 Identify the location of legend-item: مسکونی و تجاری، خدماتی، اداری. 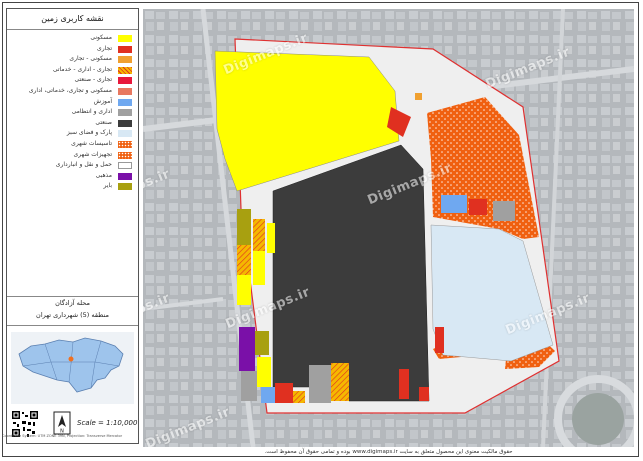
(72, 91).